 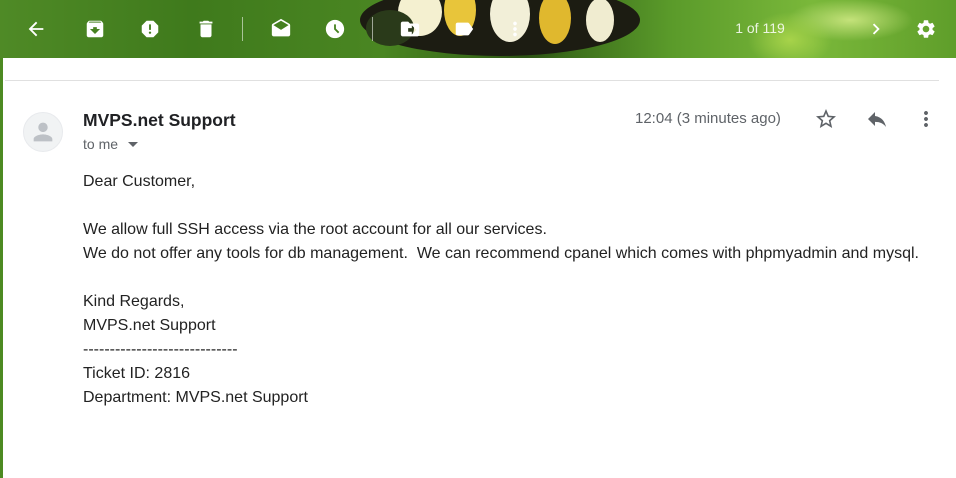 What do you see at coordinates (281, 29) in the screenshot?
I see `mark-unread-icon` at bounding box center [281, 29].